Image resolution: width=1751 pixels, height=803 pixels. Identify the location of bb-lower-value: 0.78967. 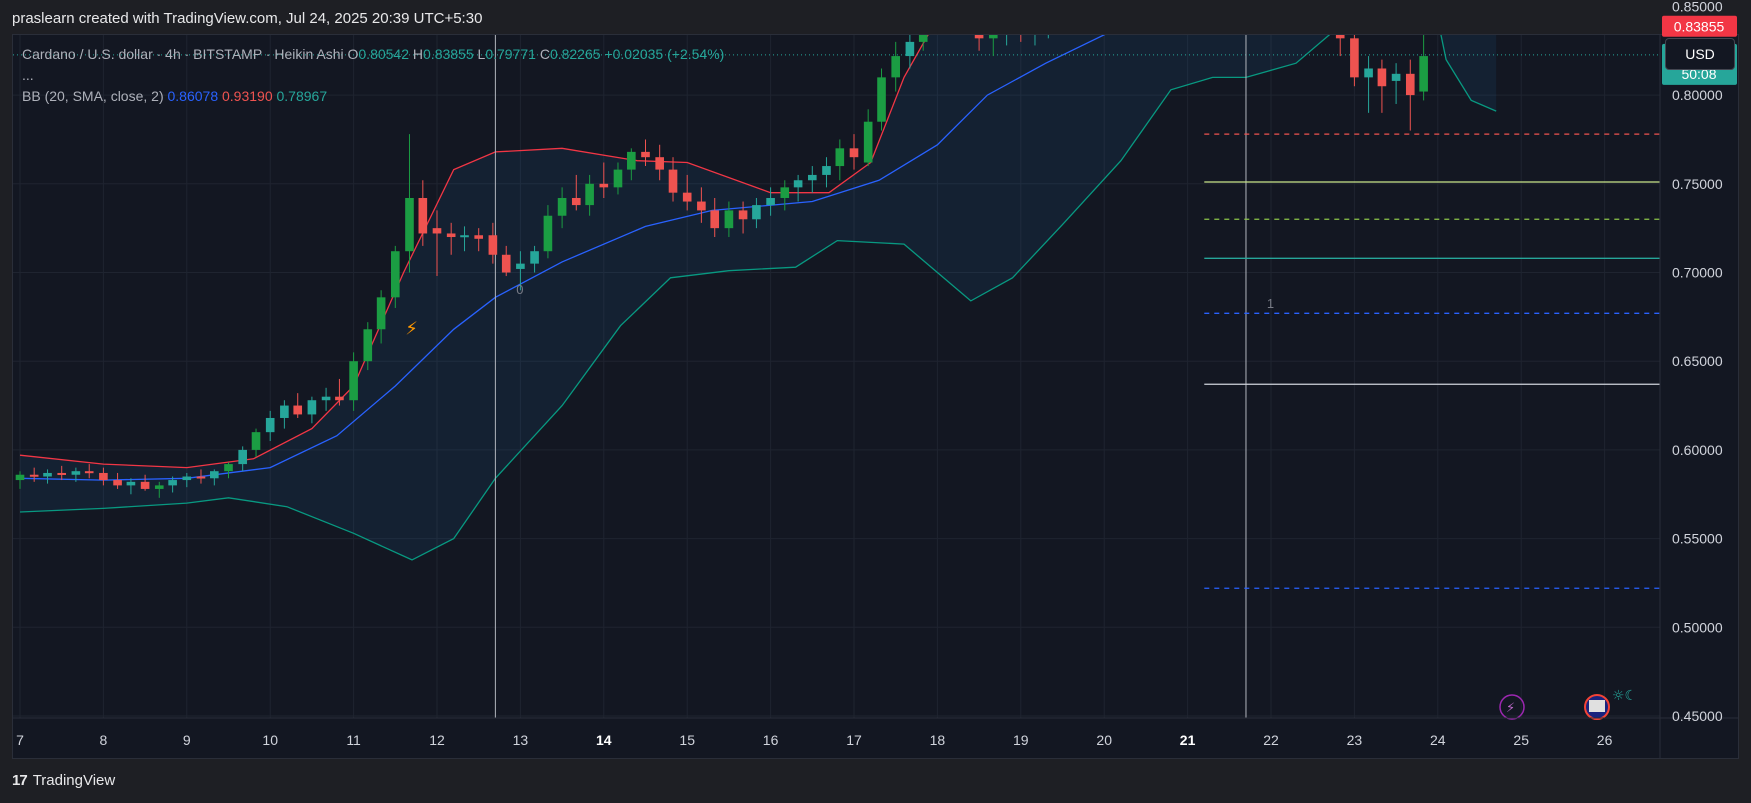
(302, 96).